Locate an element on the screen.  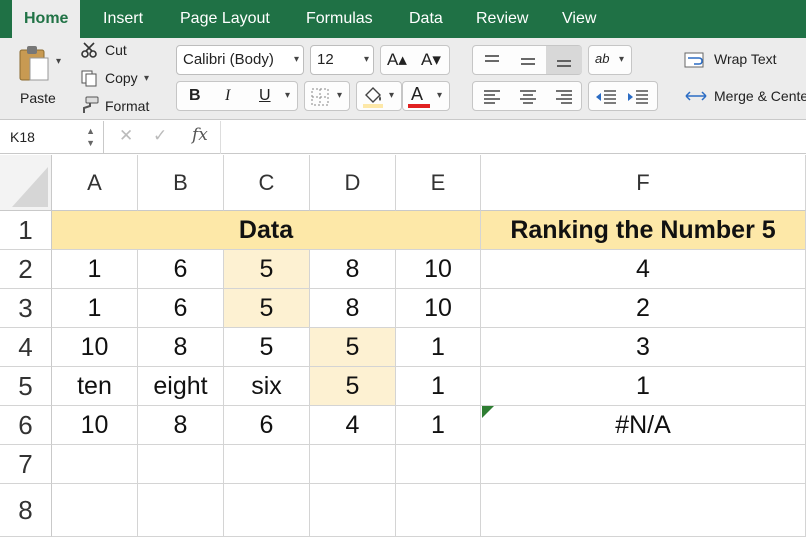
cell-d2: 8 is located at coordinates (353, 269).